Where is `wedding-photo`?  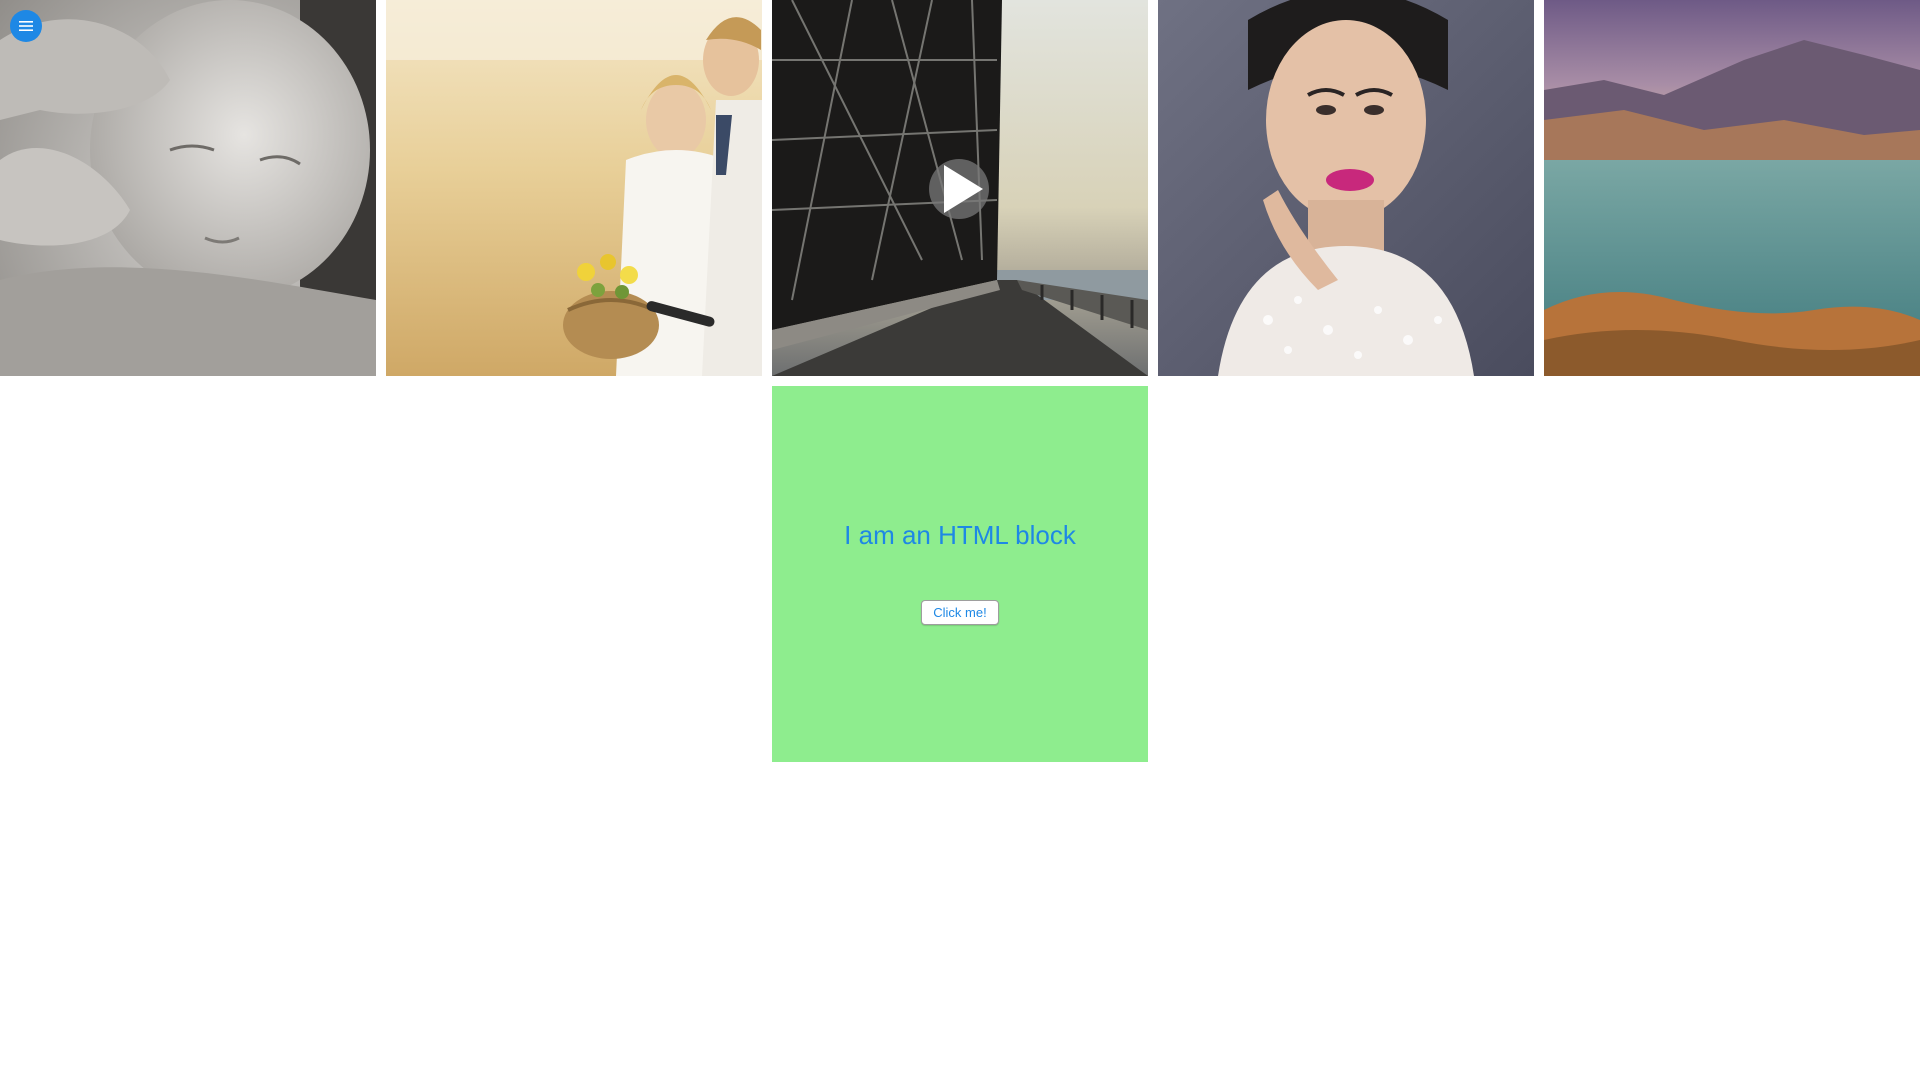
wedding-photo is located at coordinates (574, 188).